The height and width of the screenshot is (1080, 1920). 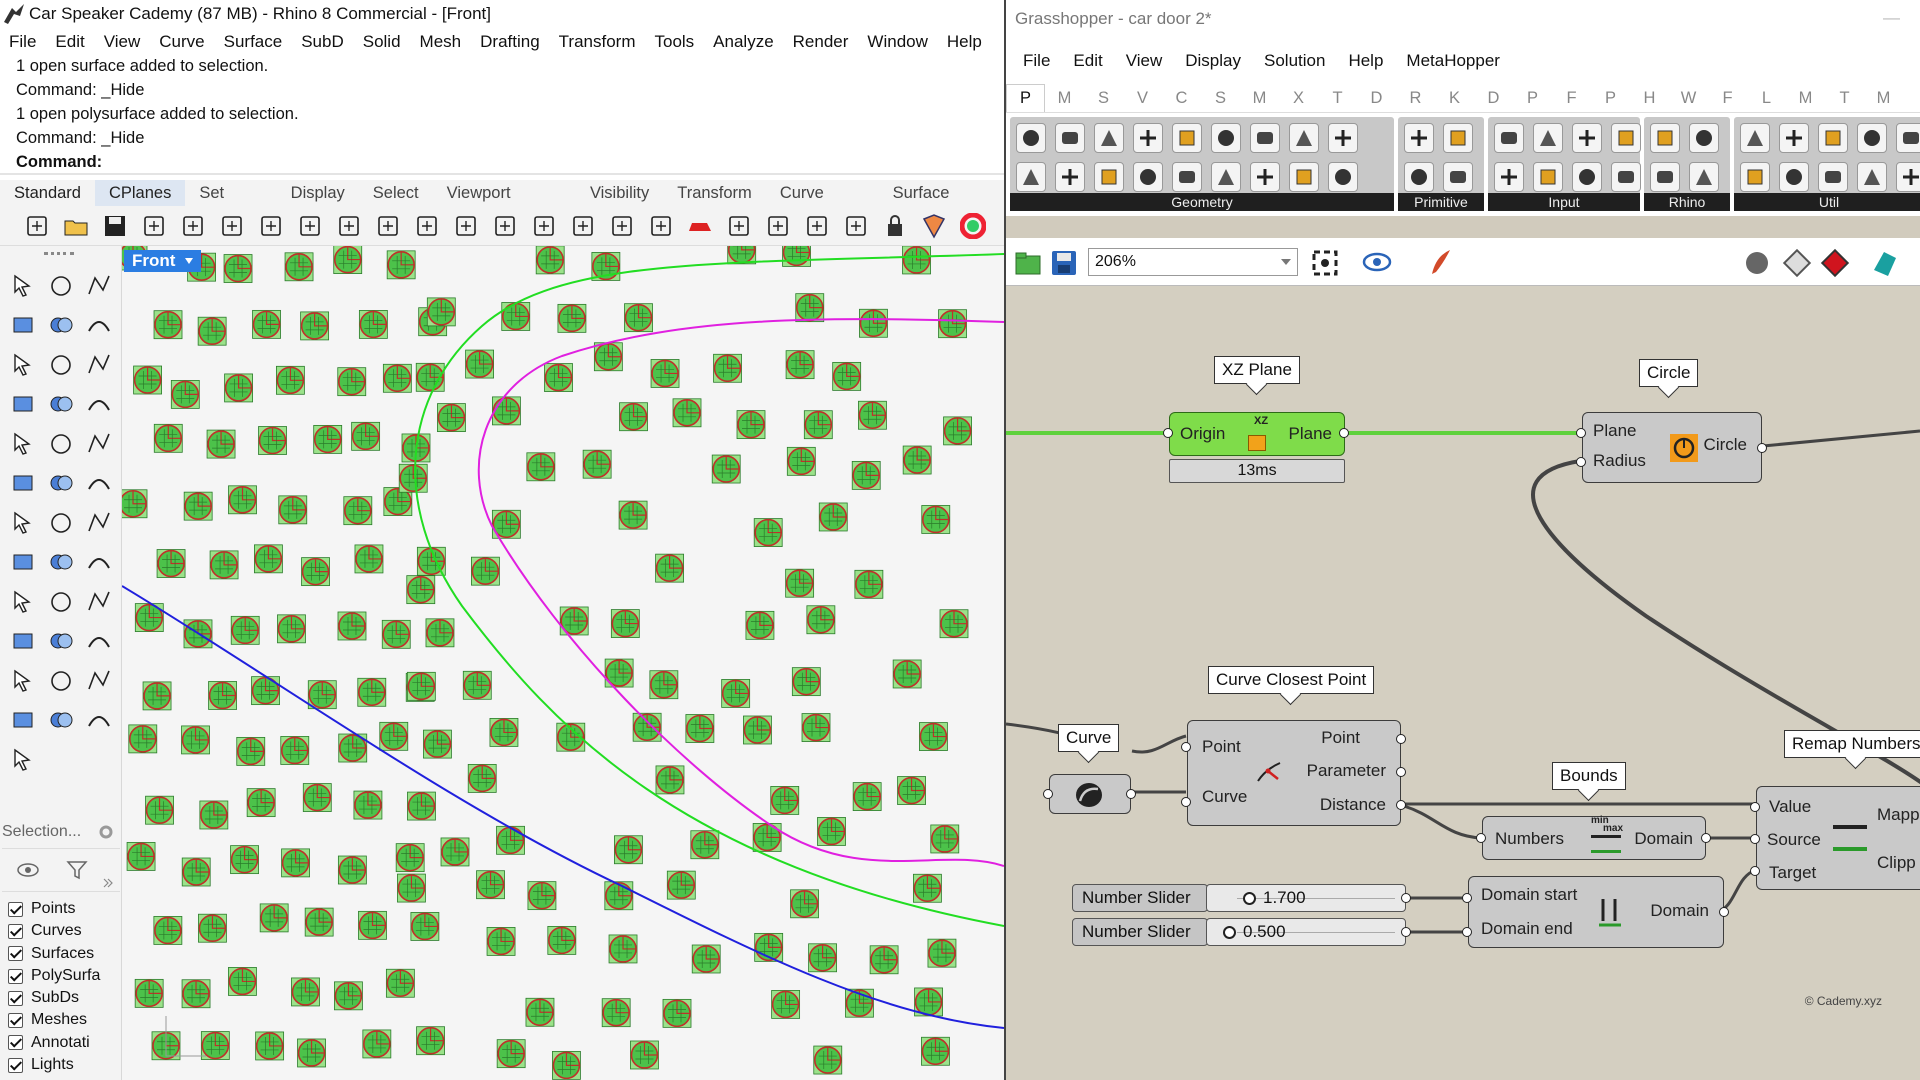 What do you see at coordinates (1688, 98) in the screenshot?
I see `gh-category-tab: W` at bounding box center [1688, 98].